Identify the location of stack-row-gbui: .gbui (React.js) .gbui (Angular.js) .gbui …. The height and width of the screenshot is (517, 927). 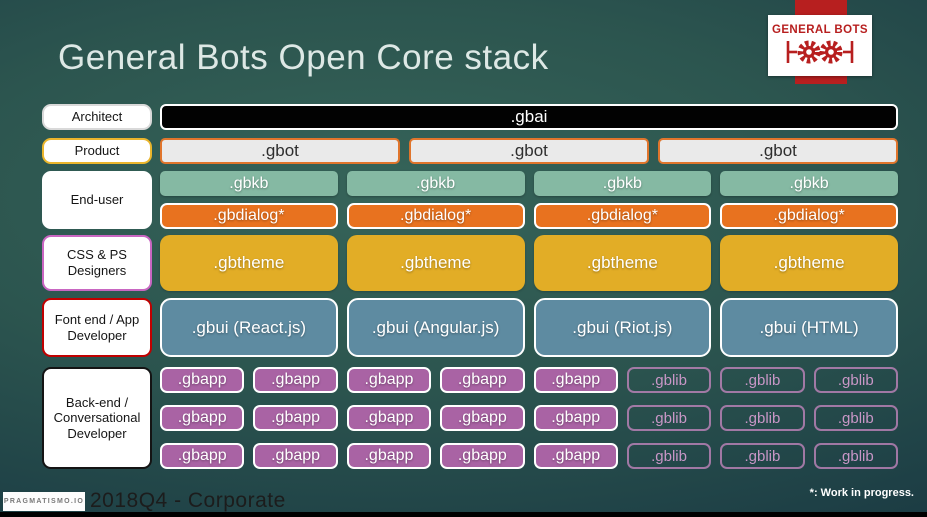
(529, 327).